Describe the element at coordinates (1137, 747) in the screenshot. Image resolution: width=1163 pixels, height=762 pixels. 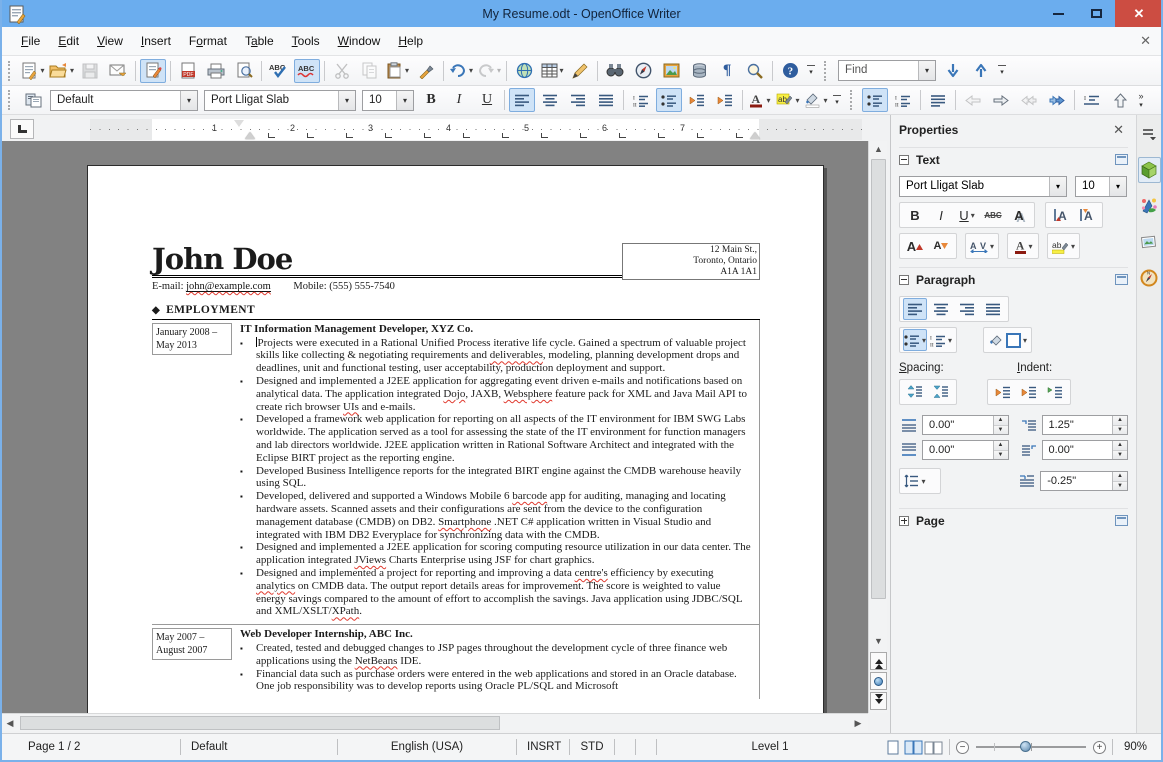
I see `statusbar-zoom-percent: 90%` at that location.